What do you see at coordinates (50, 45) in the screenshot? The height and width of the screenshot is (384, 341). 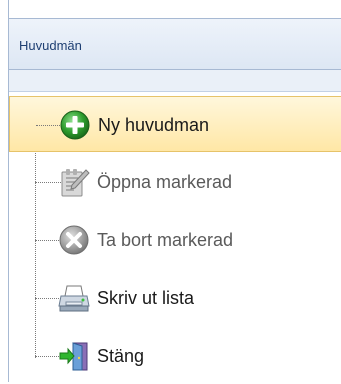 I see `panel-title: Huvudmän` at bounding box center [50, 45].